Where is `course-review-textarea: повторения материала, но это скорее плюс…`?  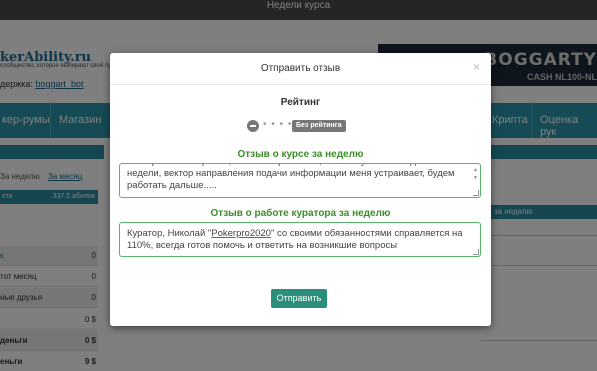 course-review-textarea: повторения материала, но это скорее плюс… is located at coordinates (300, 180).